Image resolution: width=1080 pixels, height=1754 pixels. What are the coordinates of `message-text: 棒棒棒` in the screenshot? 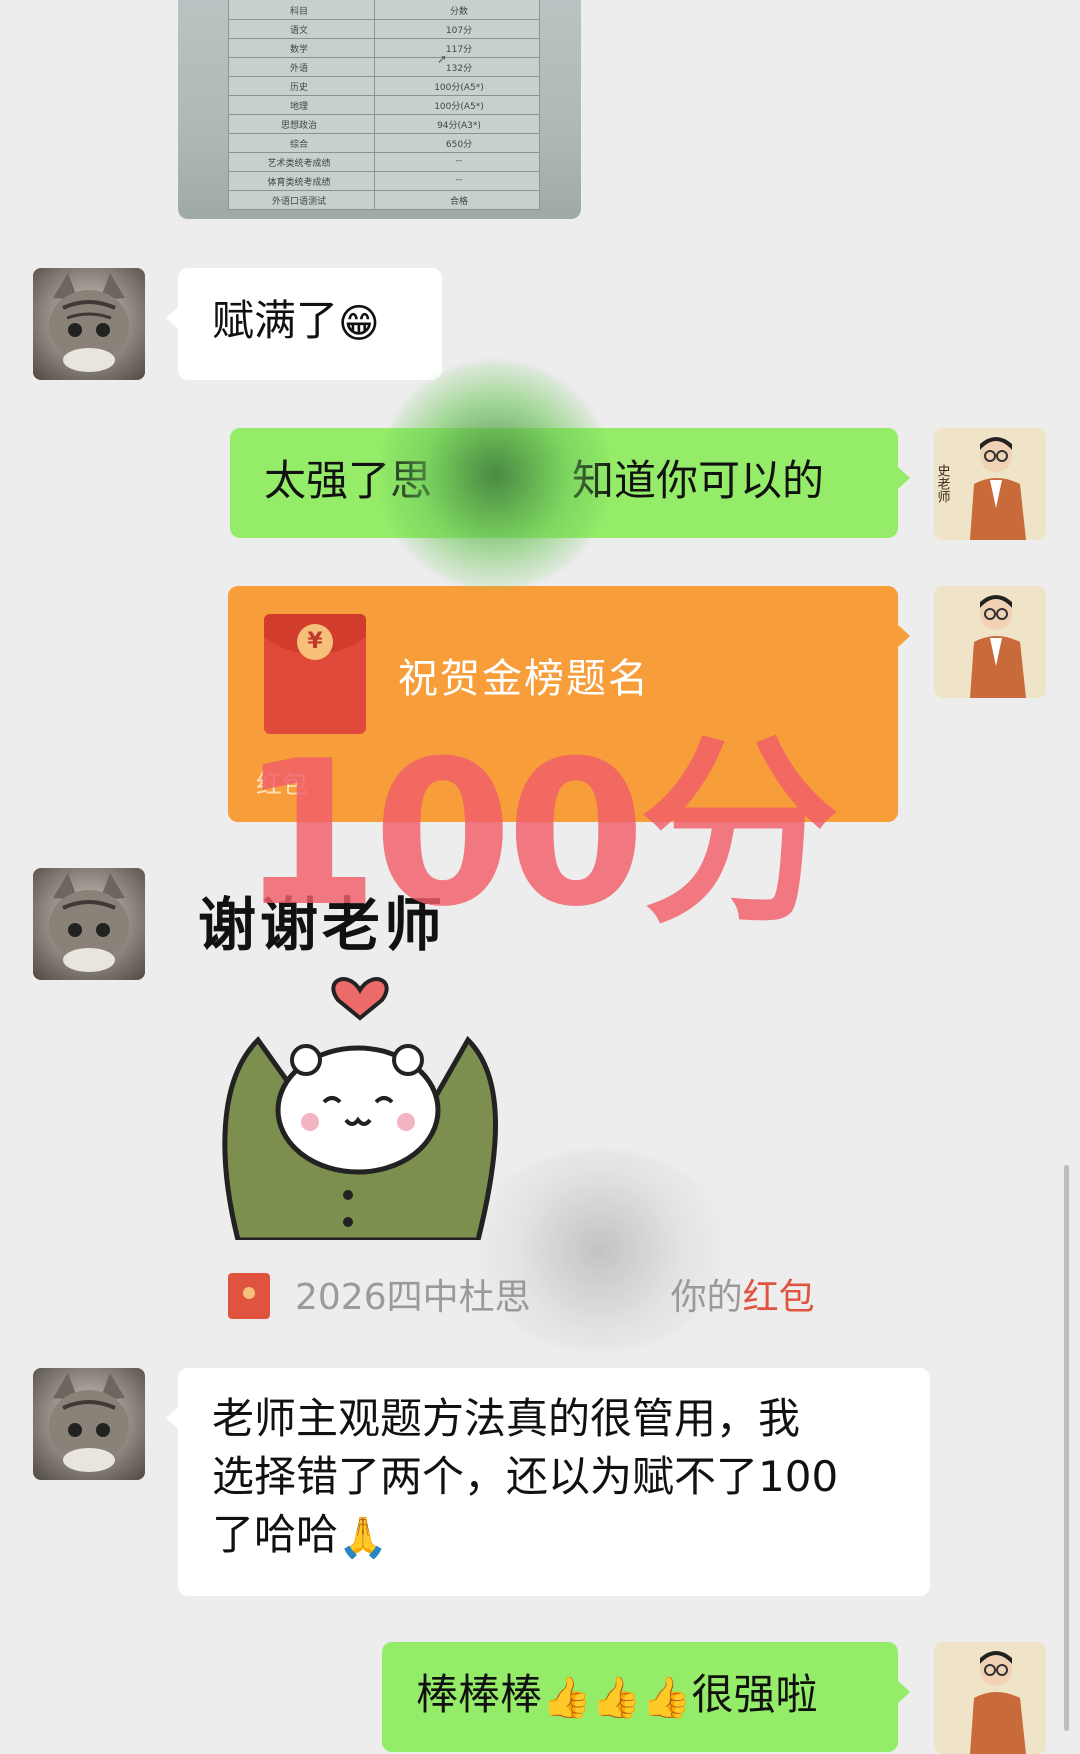 It's located at (479, 1694).